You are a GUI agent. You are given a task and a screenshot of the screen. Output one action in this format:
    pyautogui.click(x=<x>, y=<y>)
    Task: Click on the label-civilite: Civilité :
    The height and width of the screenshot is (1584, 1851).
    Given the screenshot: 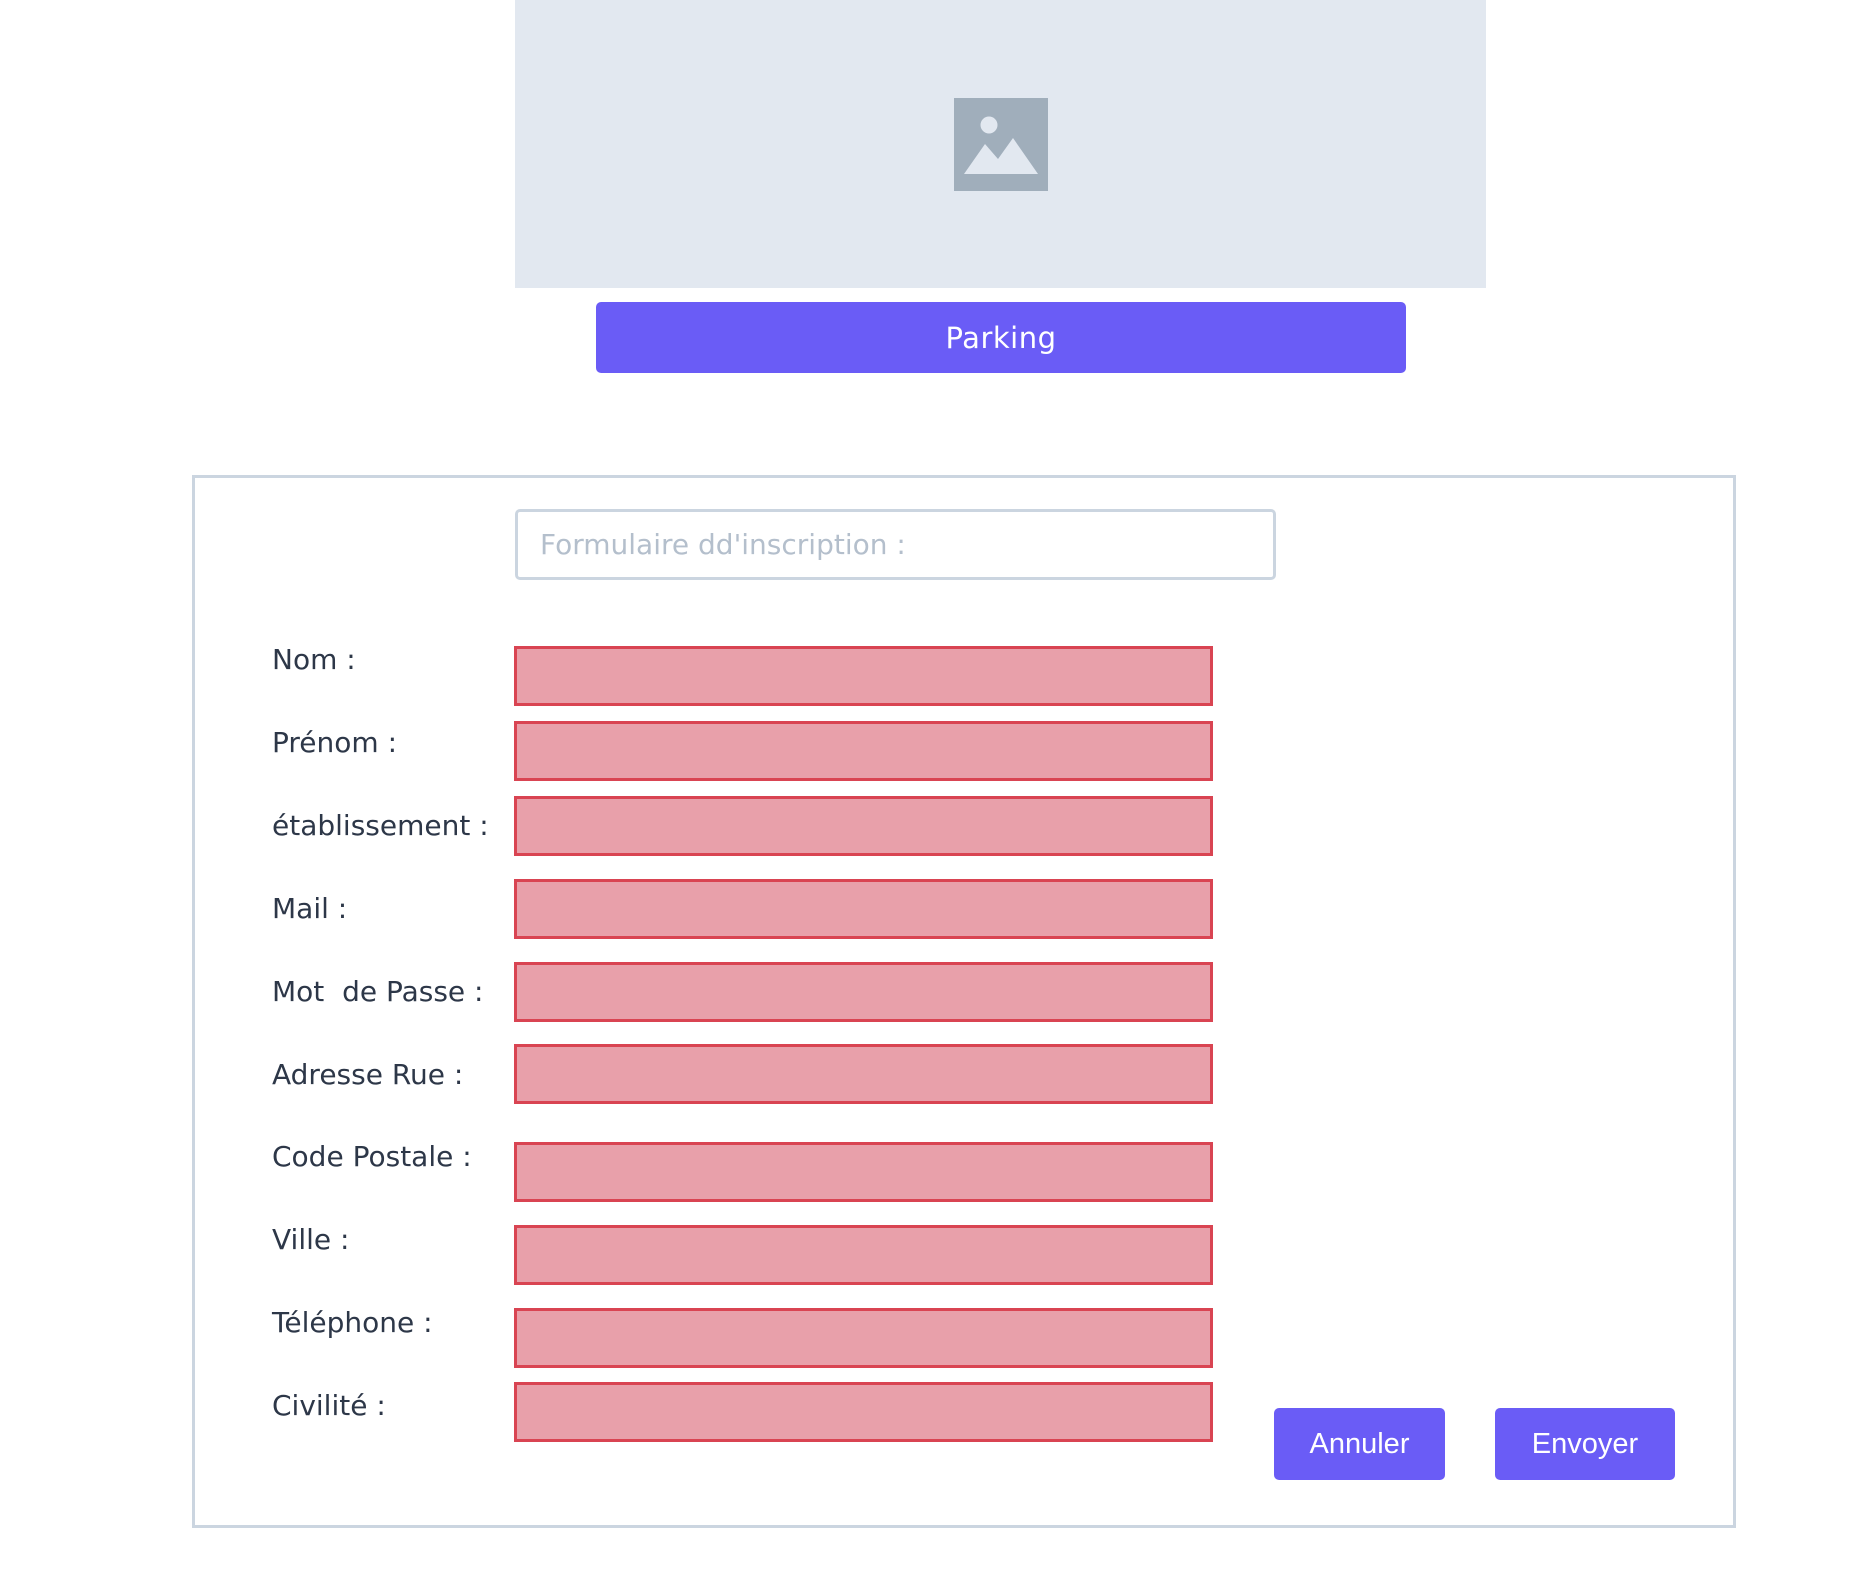 What is the action you would take?
    pyautogui.click(x=329, y=1405)
    